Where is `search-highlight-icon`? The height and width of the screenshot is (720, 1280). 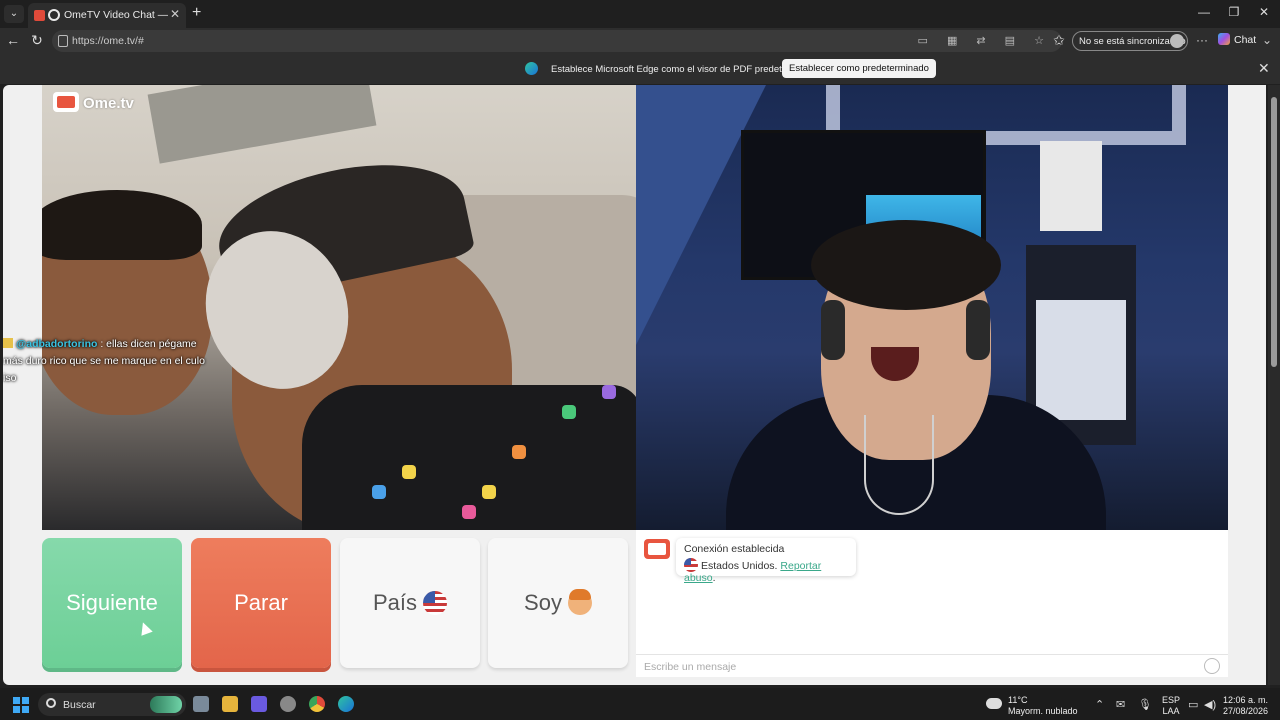 search-highlight-icon is located at coordinates (166, 704).